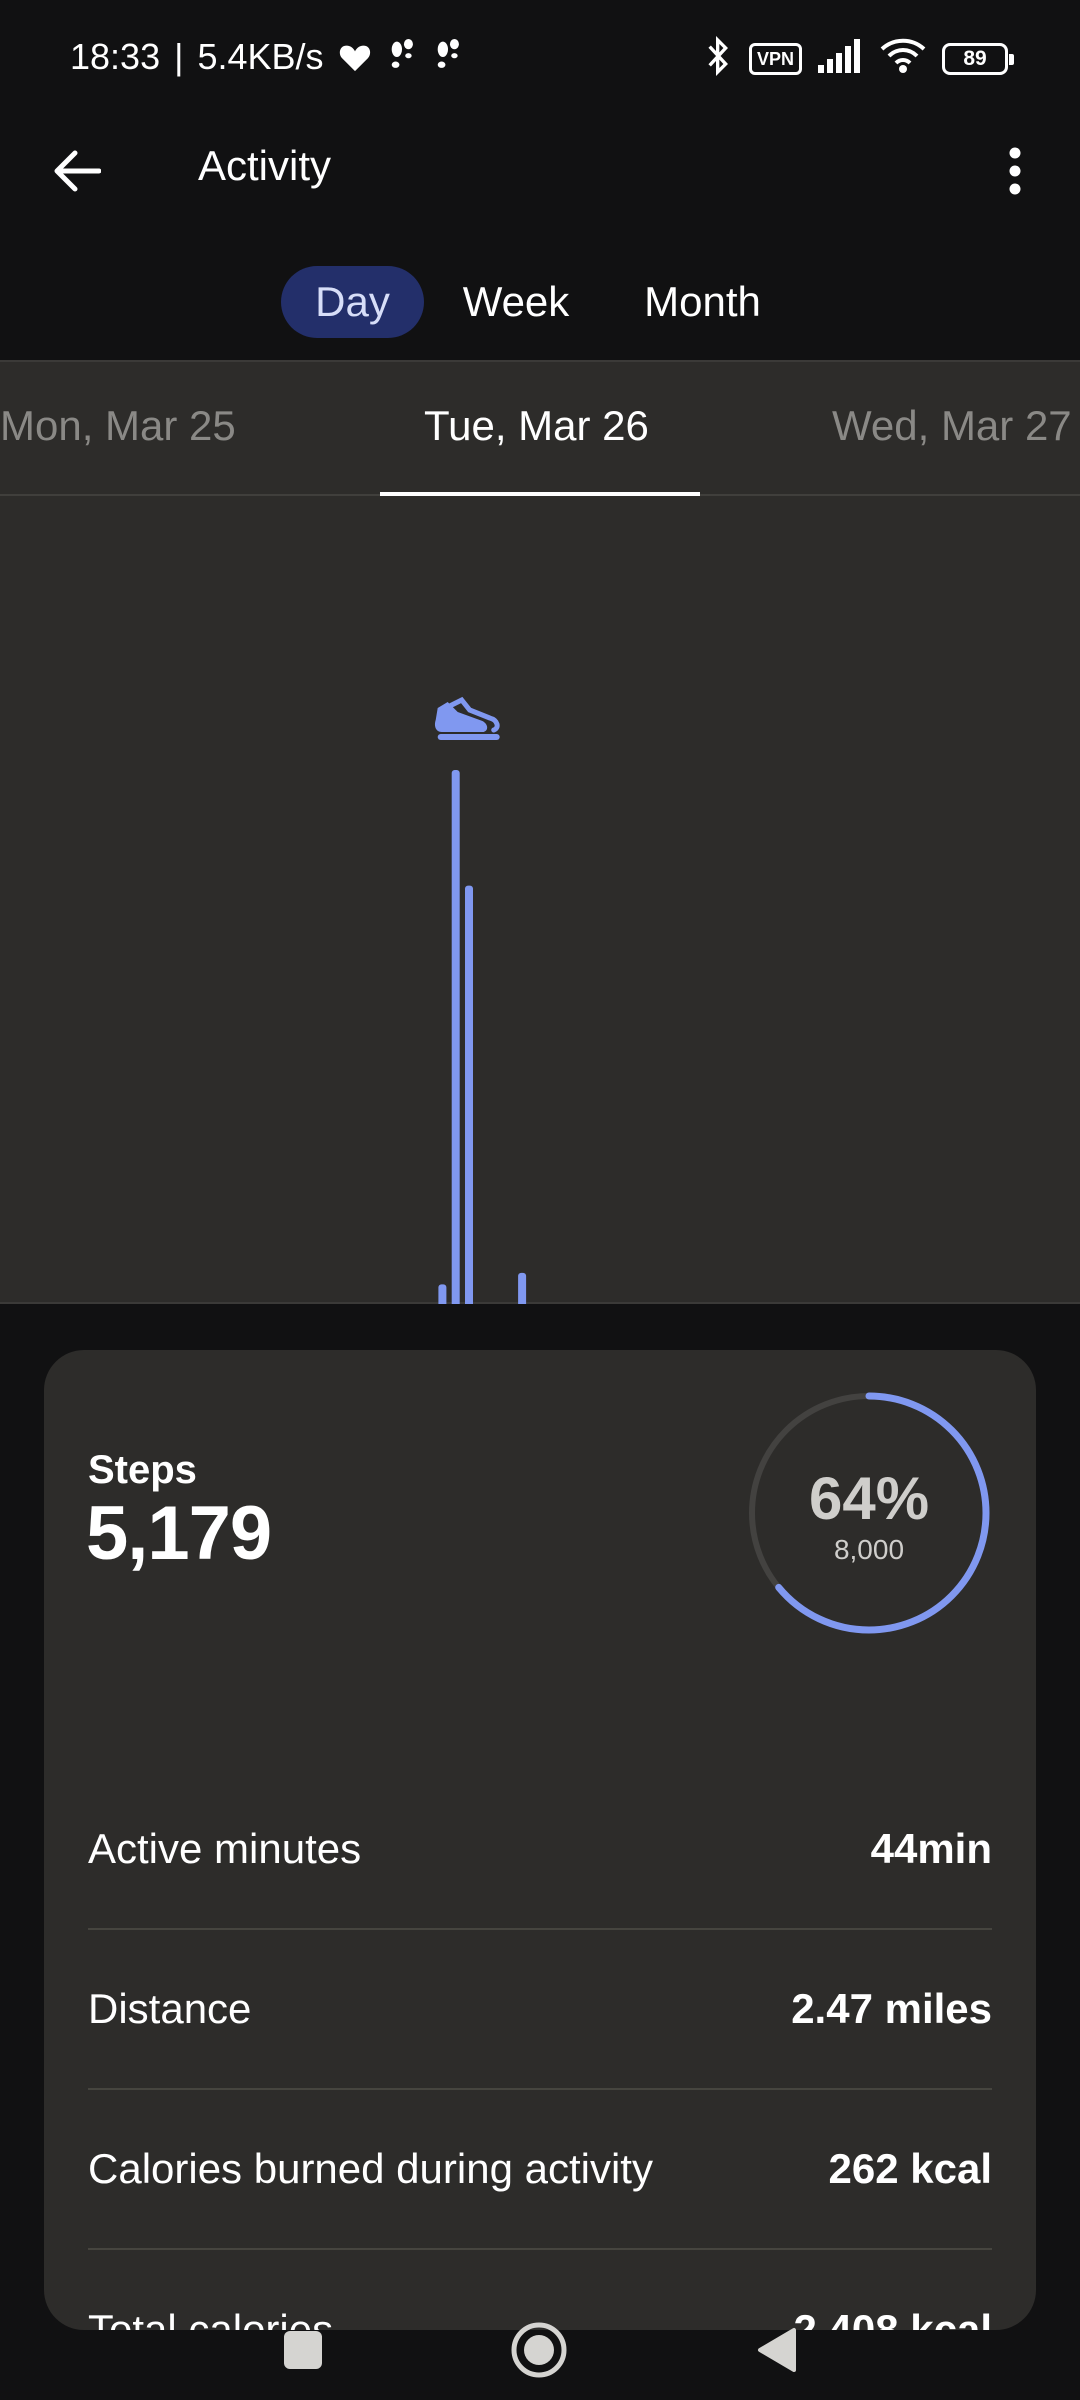  I want to click on more-vertical-icon, so click(1015, 171).